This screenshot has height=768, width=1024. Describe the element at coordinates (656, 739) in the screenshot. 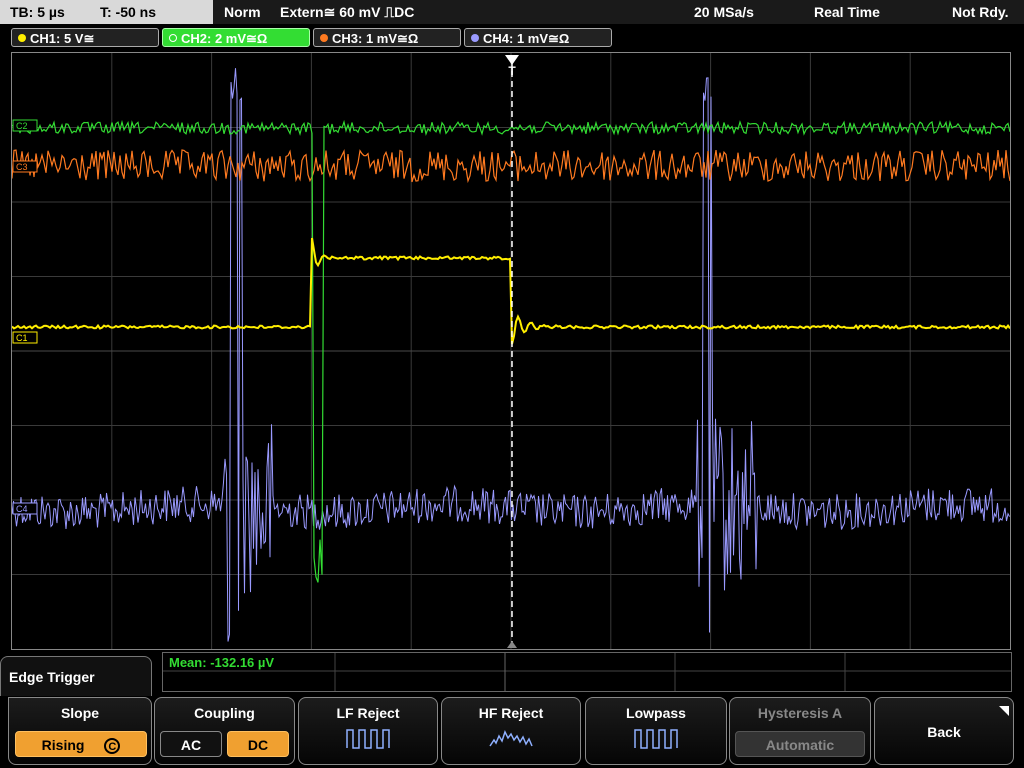

I see `lowpass-square-wave-icon` at that location.